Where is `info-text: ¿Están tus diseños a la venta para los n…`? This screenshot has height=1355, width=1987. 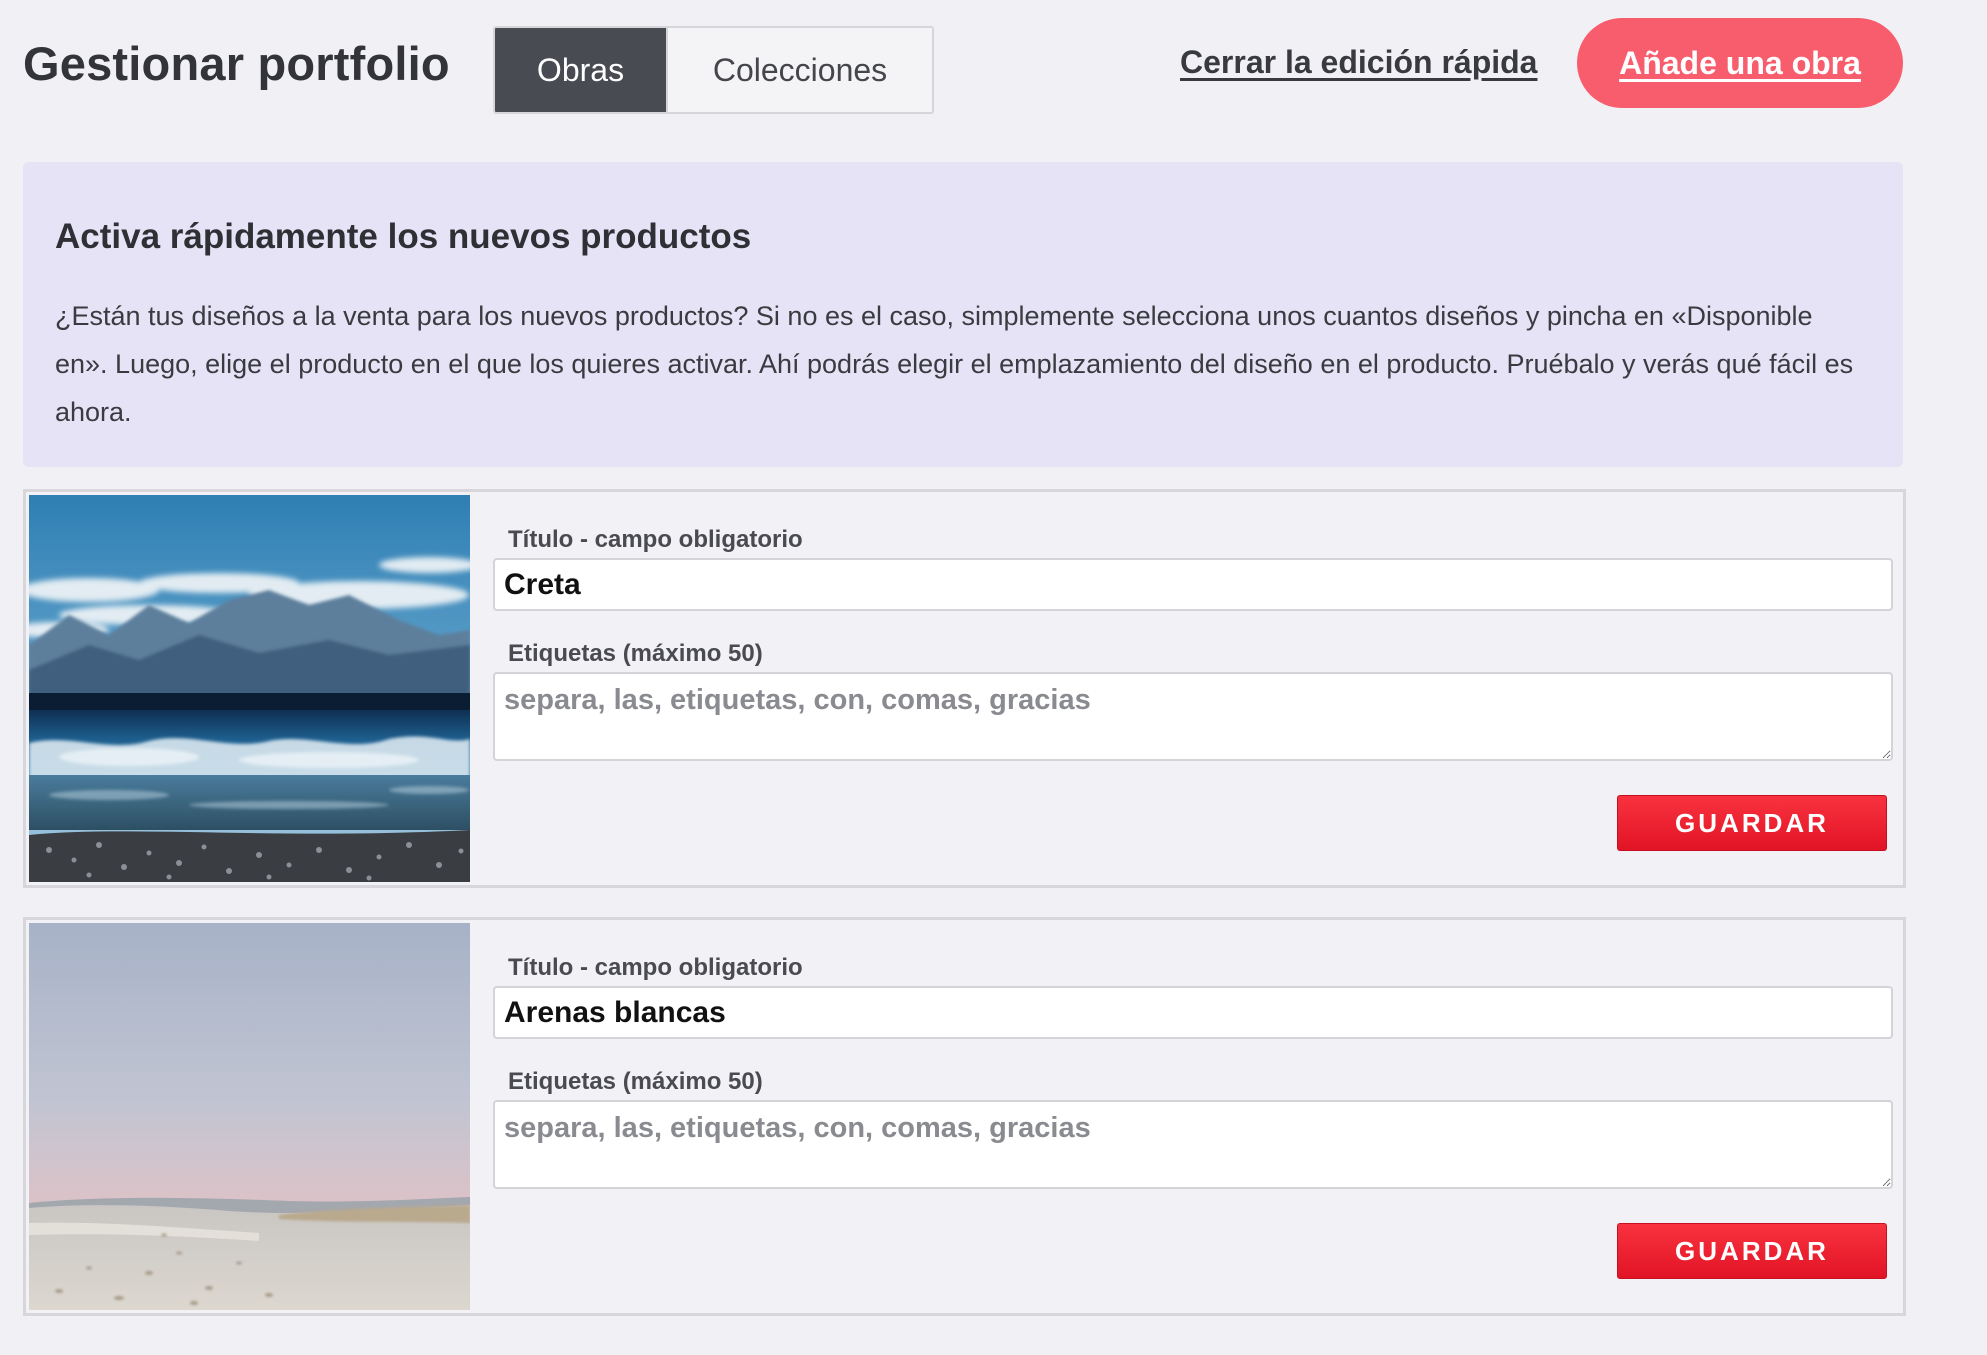
info-text: ¿Están tus diseños a la venta para los n… is located at coordinates (954, 364).